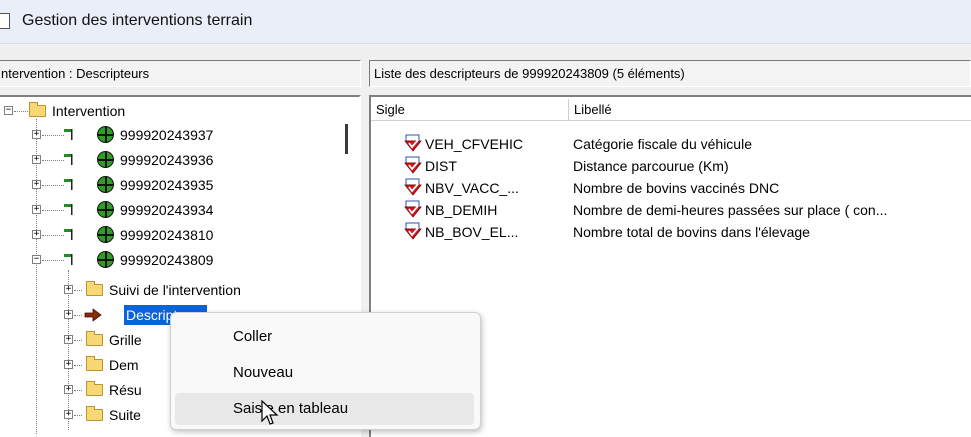  Describe the element at coordinates (180, 73) in the screenshot. I see `left-panel-header: ntervention : Descripteurs` at that location.